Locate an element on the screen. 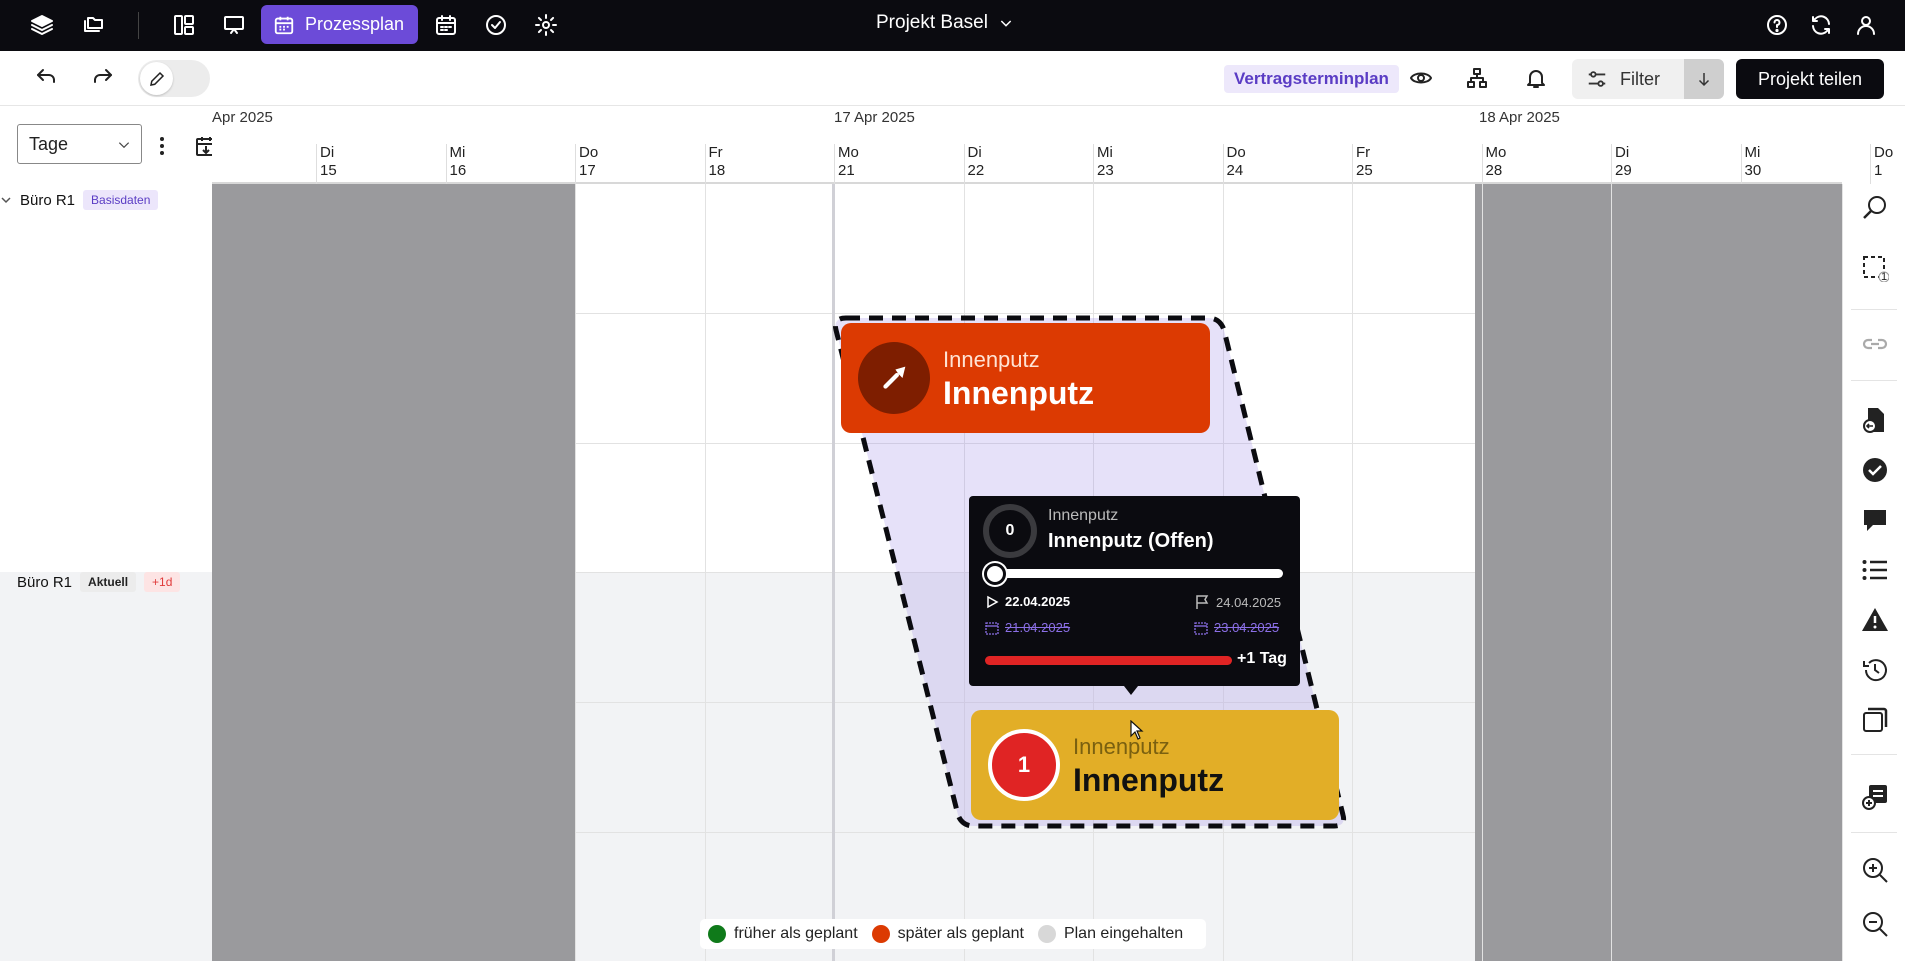  history-icon is located at coordinates (1875, 670).